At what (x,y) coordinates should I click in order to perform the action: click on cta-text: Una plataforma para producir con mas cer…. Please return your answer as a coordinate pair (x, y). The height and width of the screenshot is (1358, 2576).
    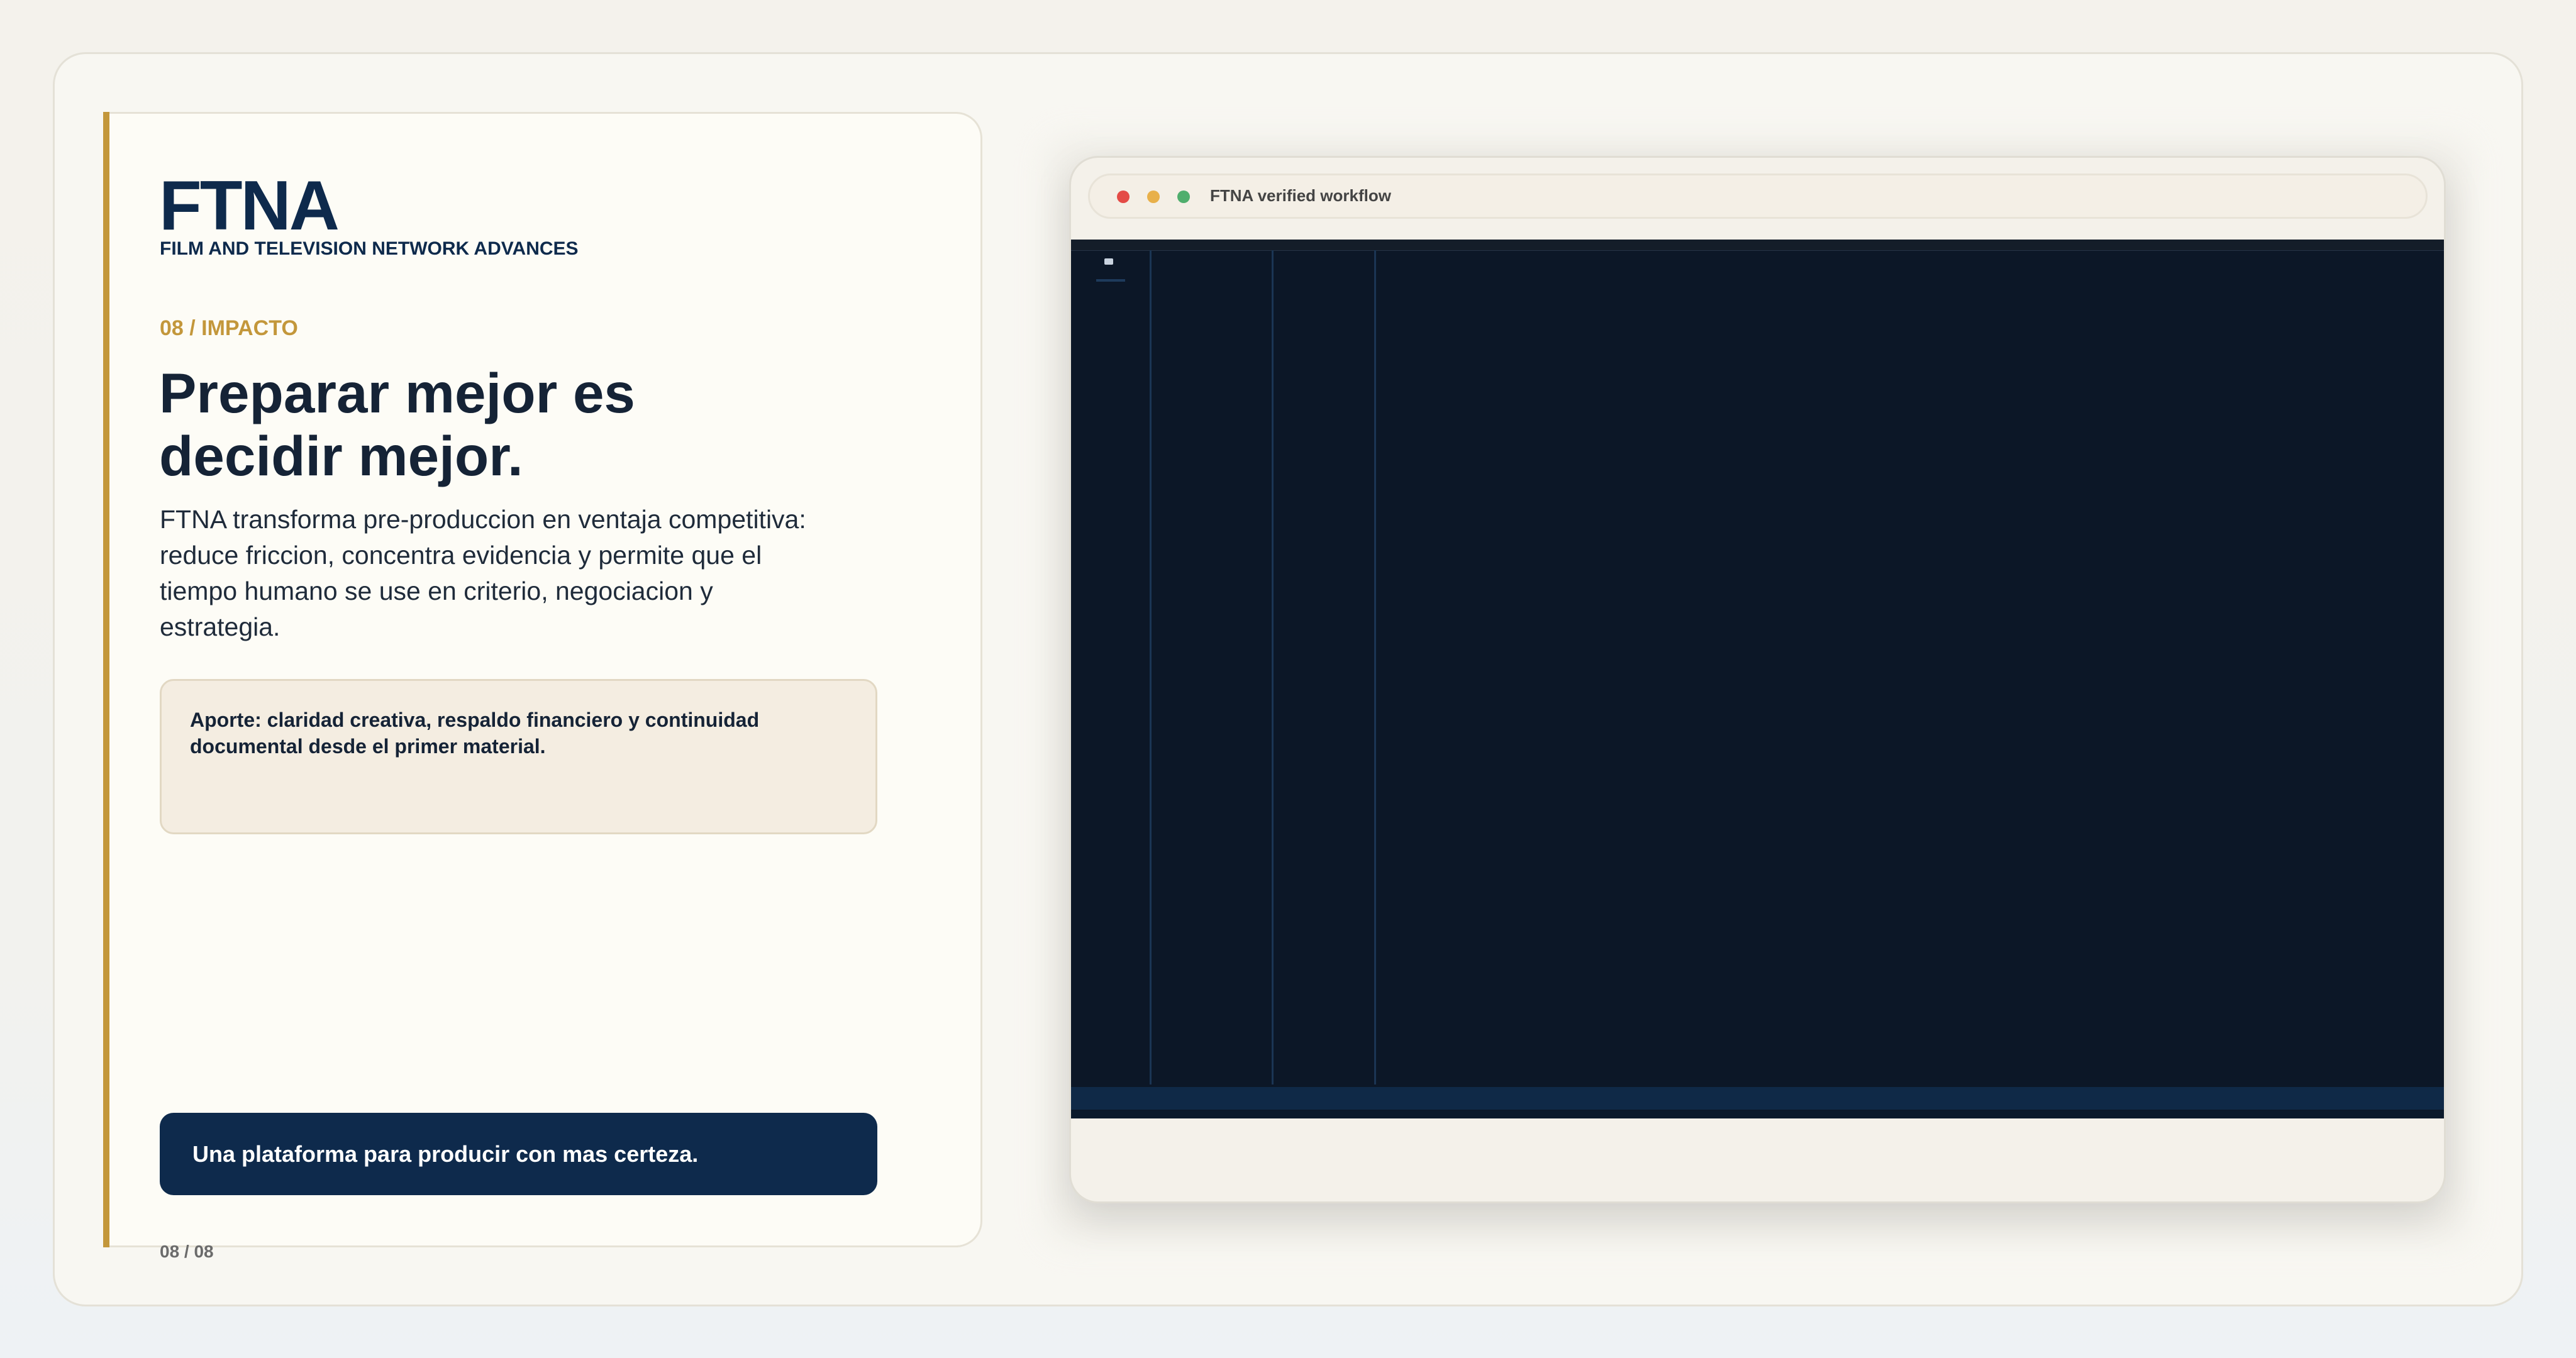
    Looking at the image, I should click on (445, 1153).